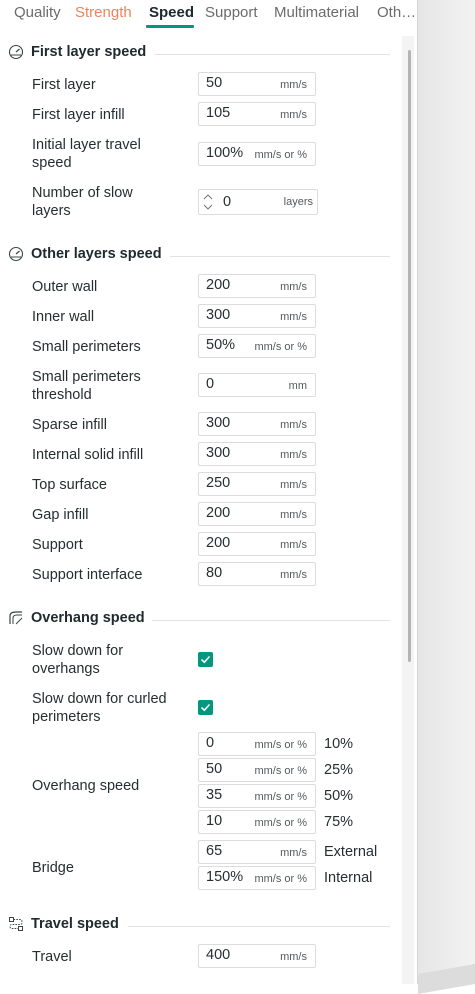  Describe the element at coordinates (236, 543) in the screenshot. I see `support-speed-input` at that location.